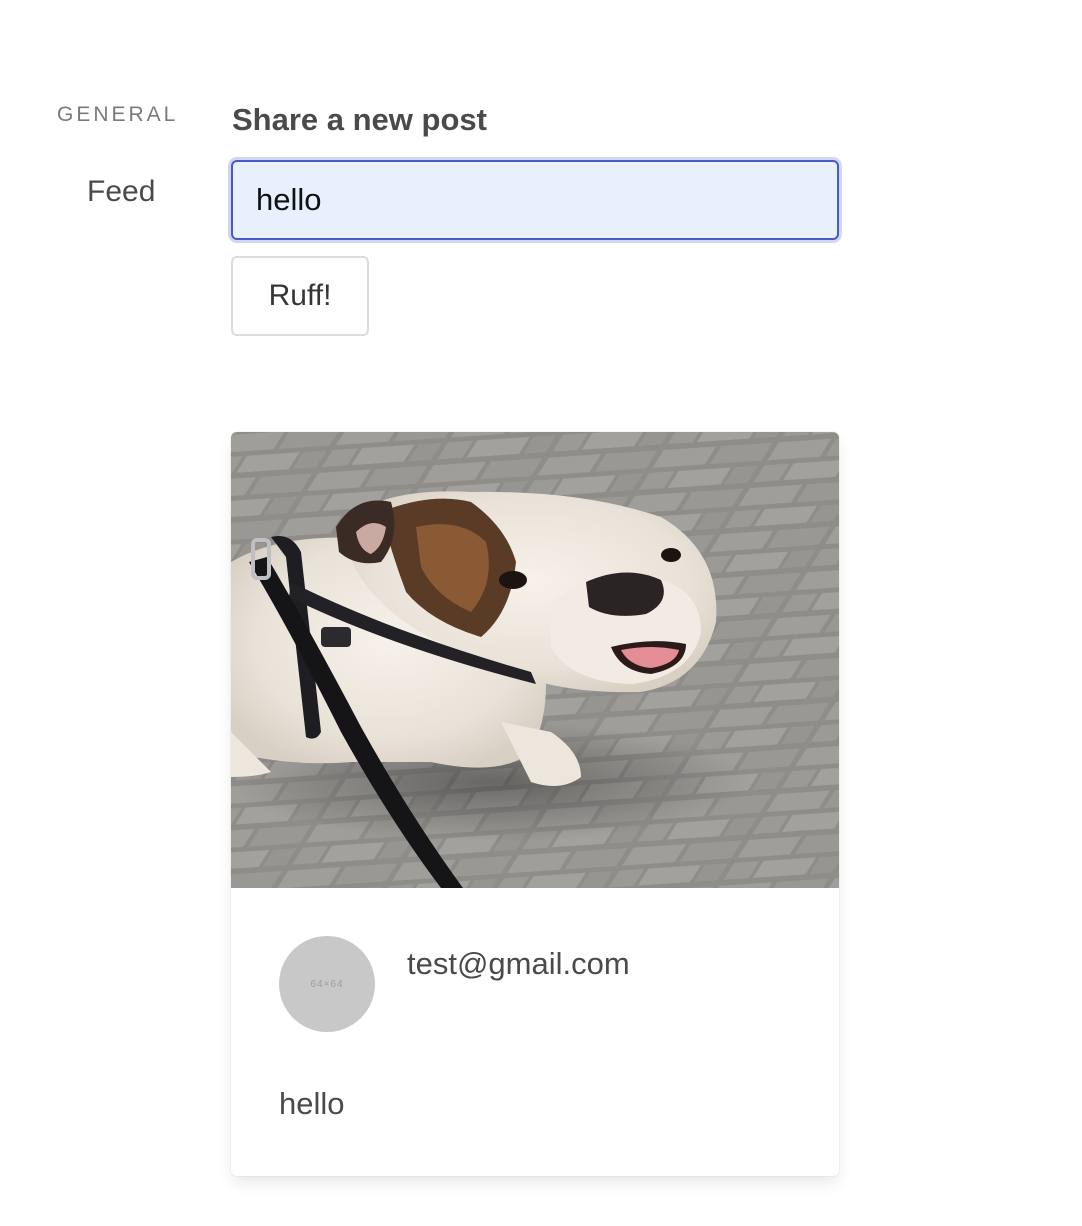 Image resolution: width=1082 pixels, height=1226 pixels. What do you see at coordinates (535, 200) in the screenshot?
I see `post-input` at bounding box center [535, 200].